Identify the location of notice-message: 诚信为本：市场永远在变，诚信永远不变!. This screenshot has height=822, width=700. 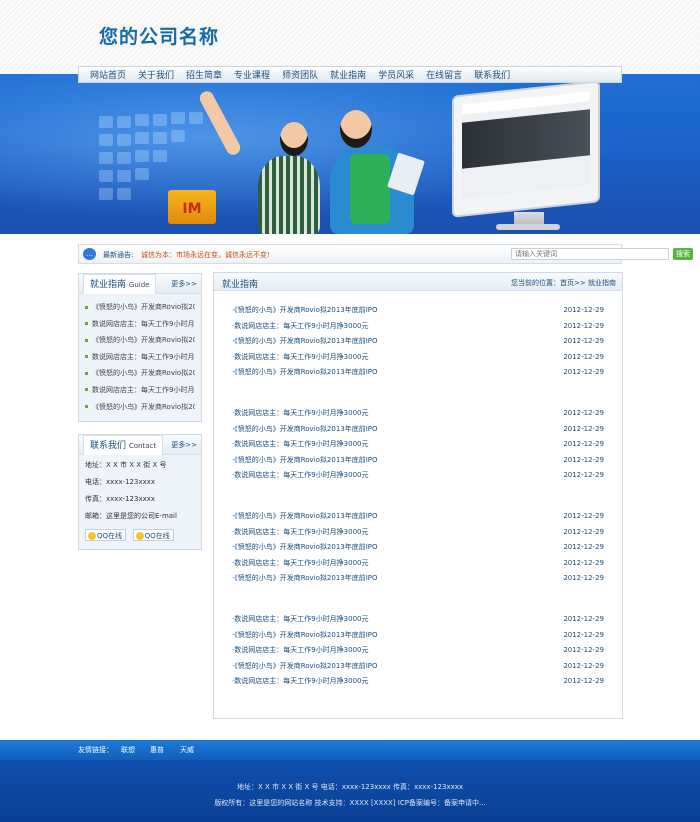
(205, 255).